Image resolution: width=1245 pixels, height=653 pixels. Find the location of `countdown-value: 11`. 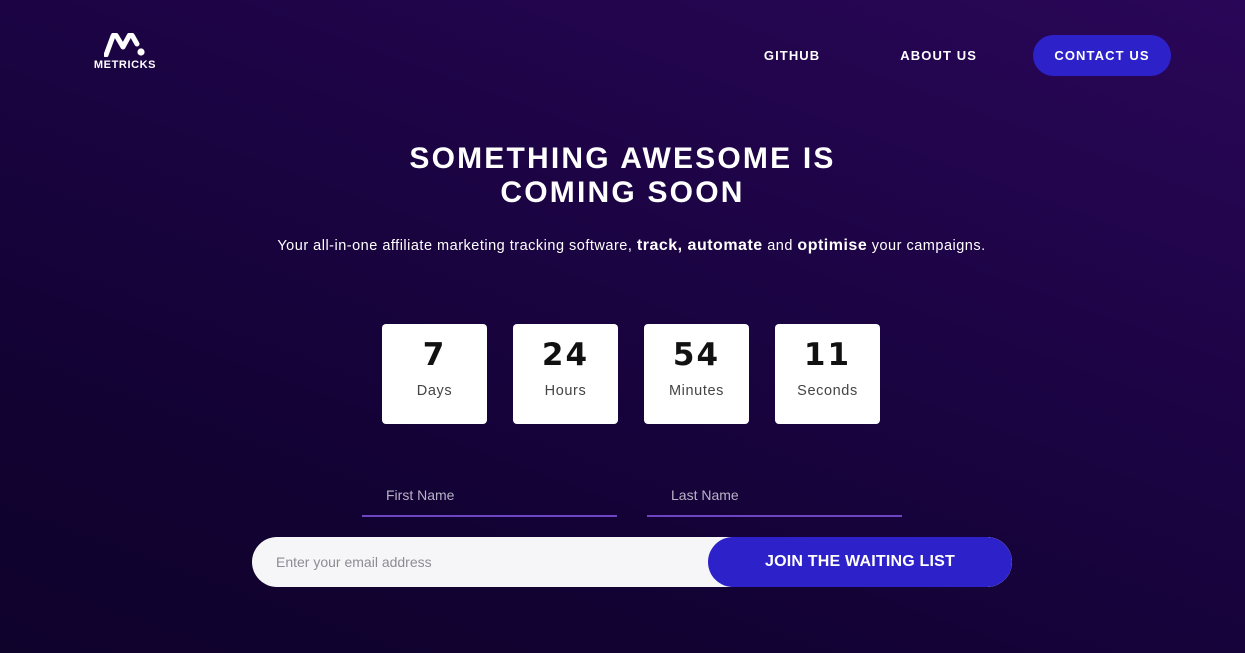

countdown-value: 11 is located at coordinates (827, 355).